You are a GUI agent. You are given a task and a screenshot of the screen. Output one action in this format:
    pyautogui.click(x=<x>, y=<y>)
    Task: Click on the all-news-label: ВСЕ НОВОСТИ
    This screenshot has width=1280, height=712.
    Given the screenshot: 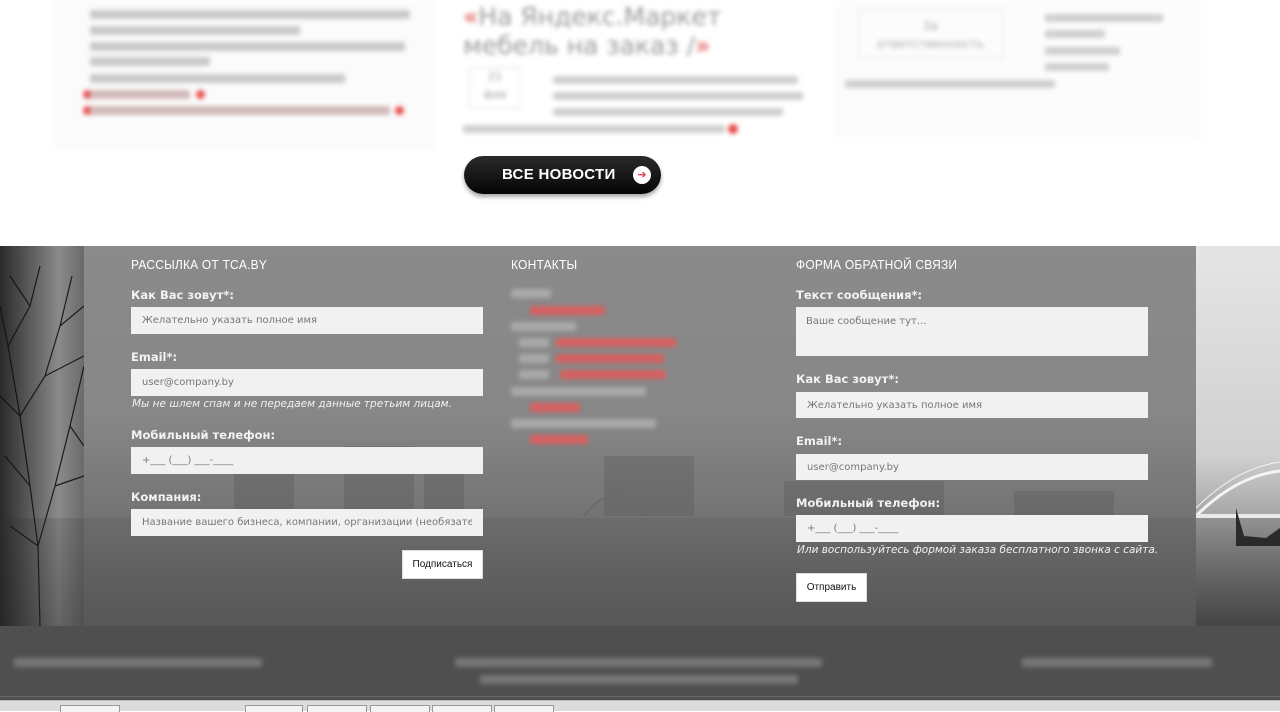 What is the action you would take?
    pyautogui.click(x=559, y=174)
    